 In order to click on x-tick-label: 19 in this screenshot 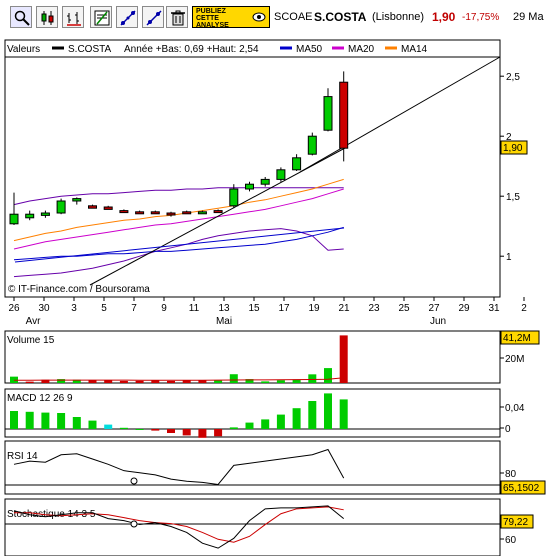, I will do `click(314, 308)`.